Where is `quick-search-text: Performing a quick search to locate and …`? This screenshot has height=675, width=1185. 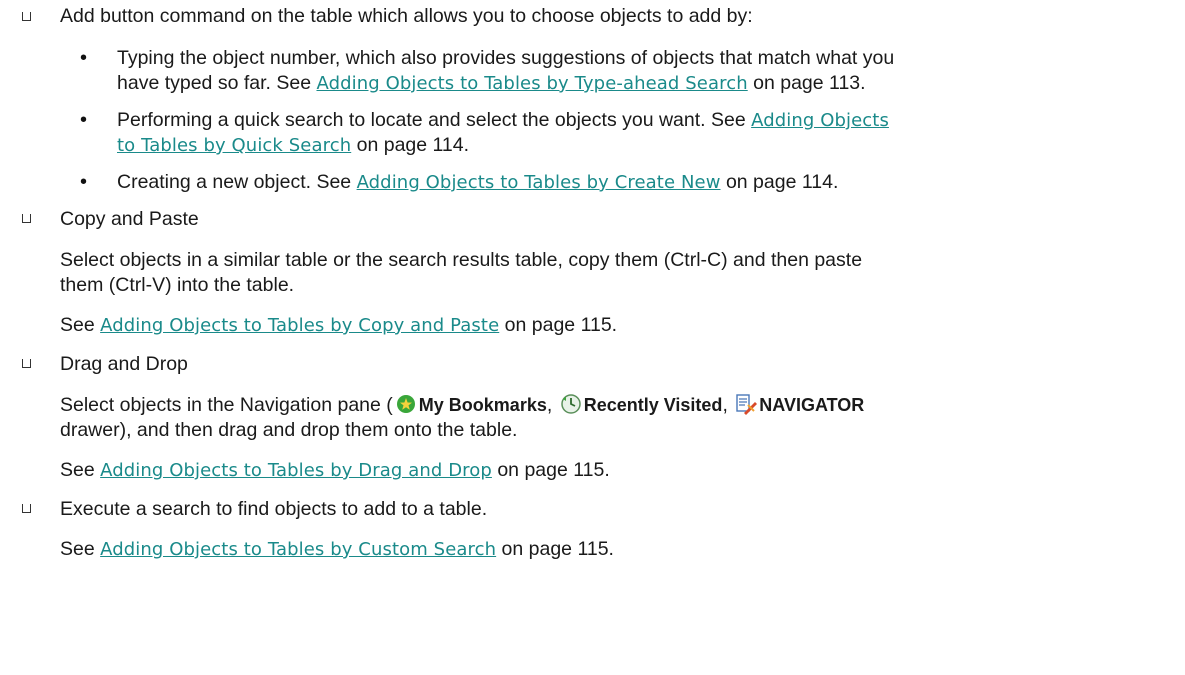
quick-search-text: Performing a quick search to locate and … is located at coordinates (434, 120).